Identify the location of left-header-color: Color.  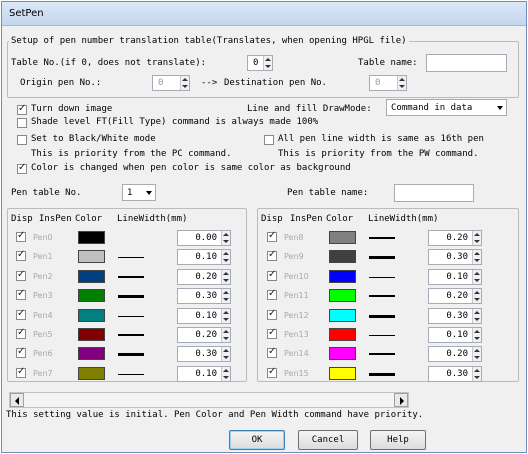
(89, 219).